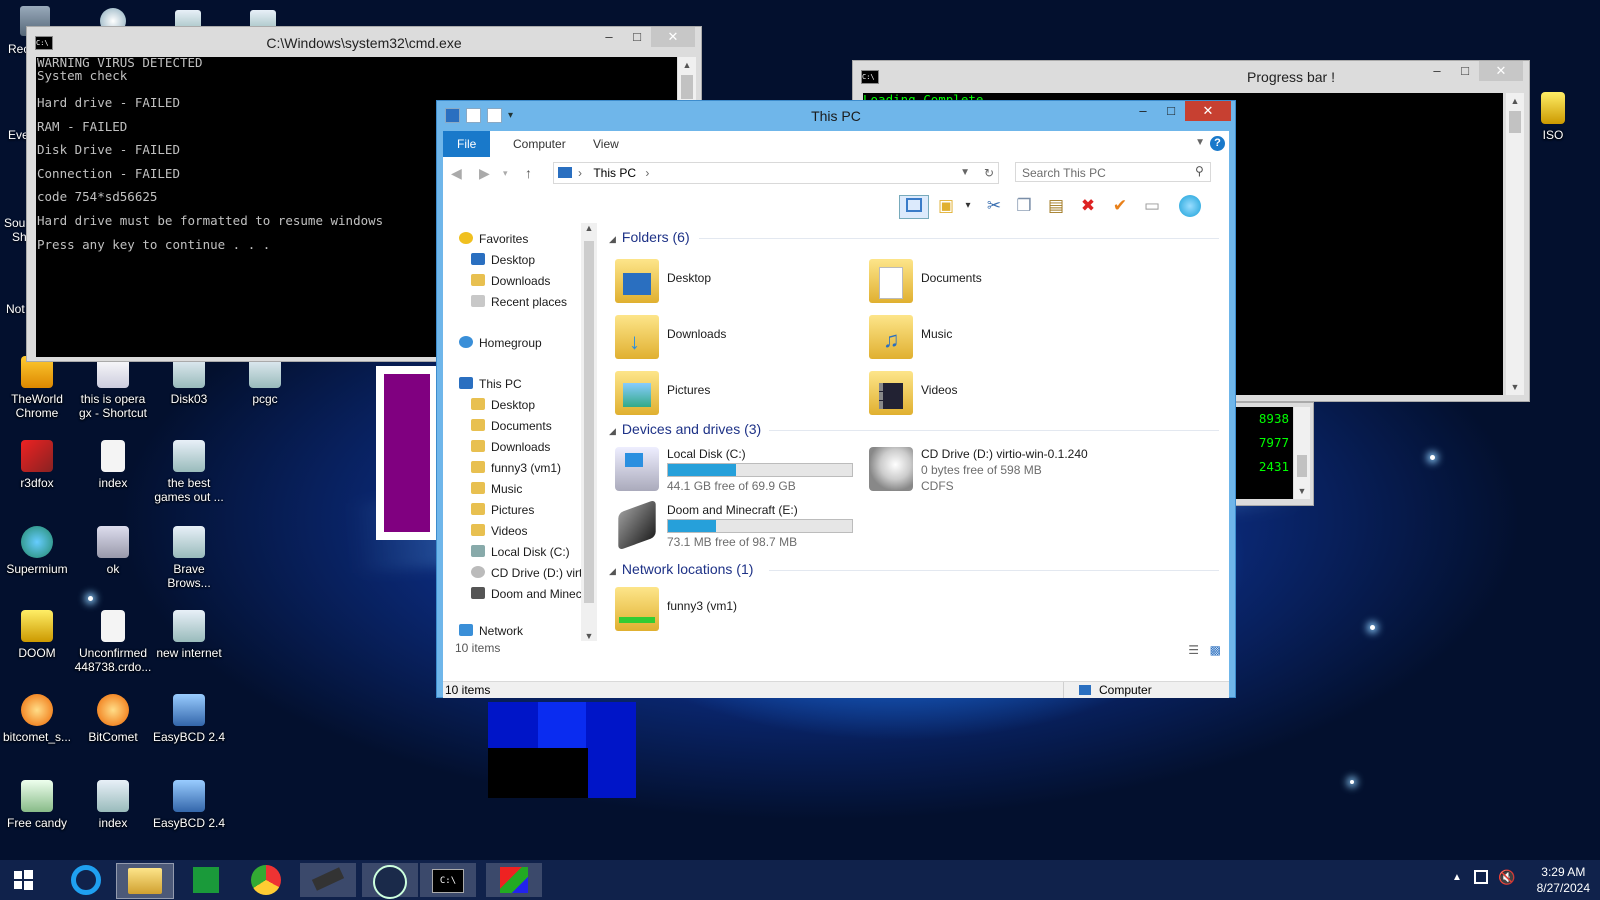 This screenshot has height=900, width=1600. Describe the element at coordinates (1191, 76) in the screenshot. I see `progress-titlebar: C:\ Progress bar ! – □ ✕` at that location.